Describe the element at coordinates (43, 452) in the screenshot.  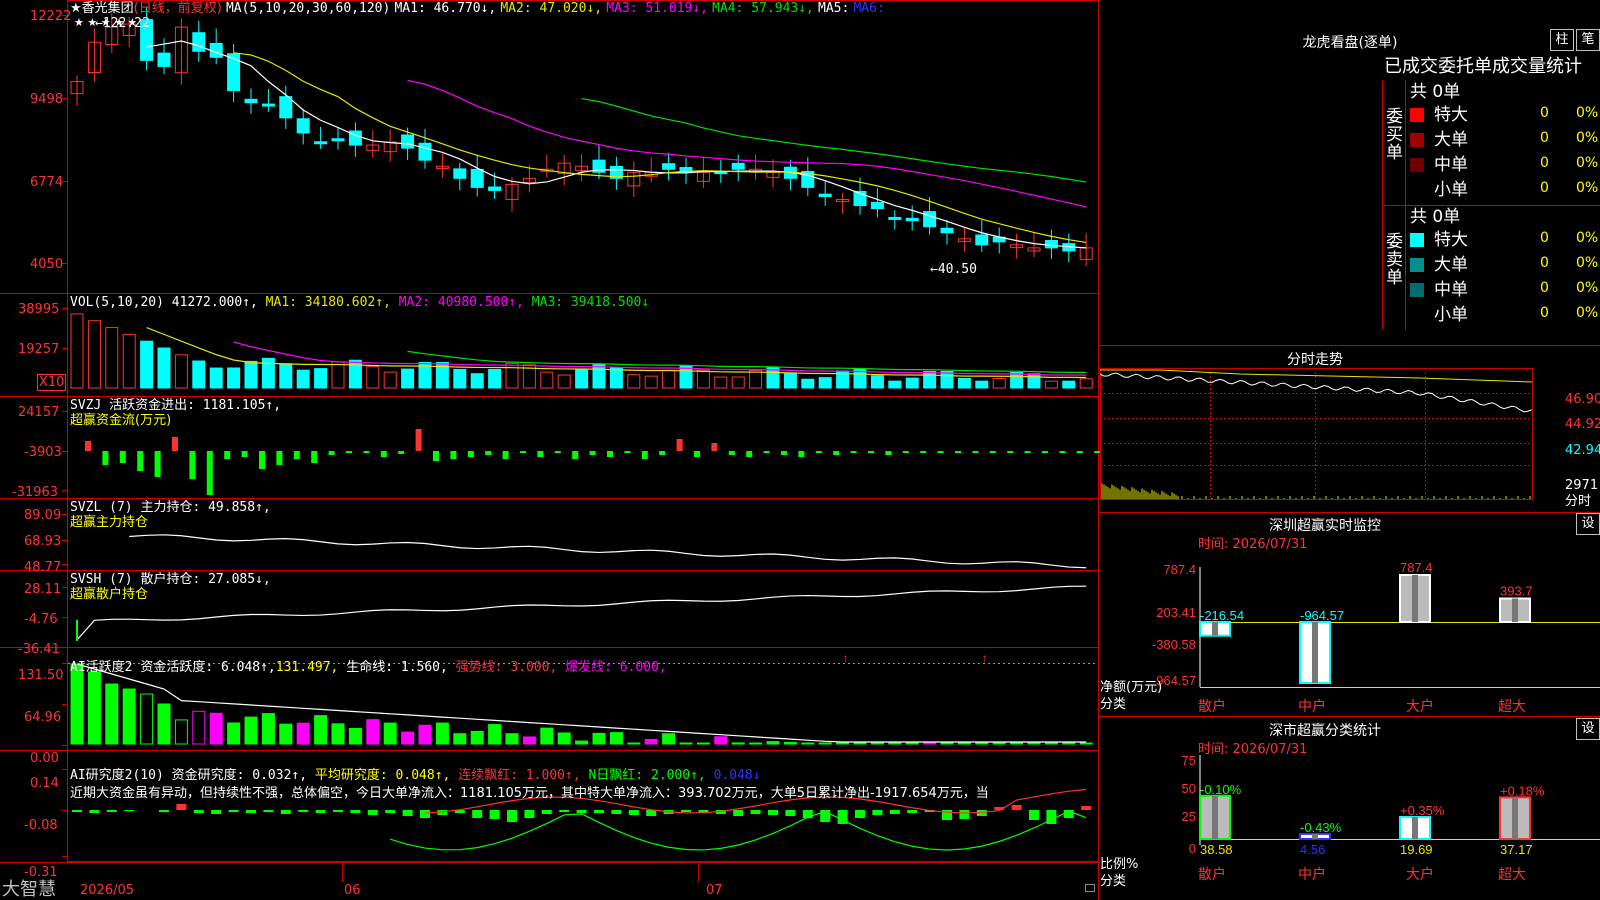
I see `svzj-axis-2: -3903` at that location.